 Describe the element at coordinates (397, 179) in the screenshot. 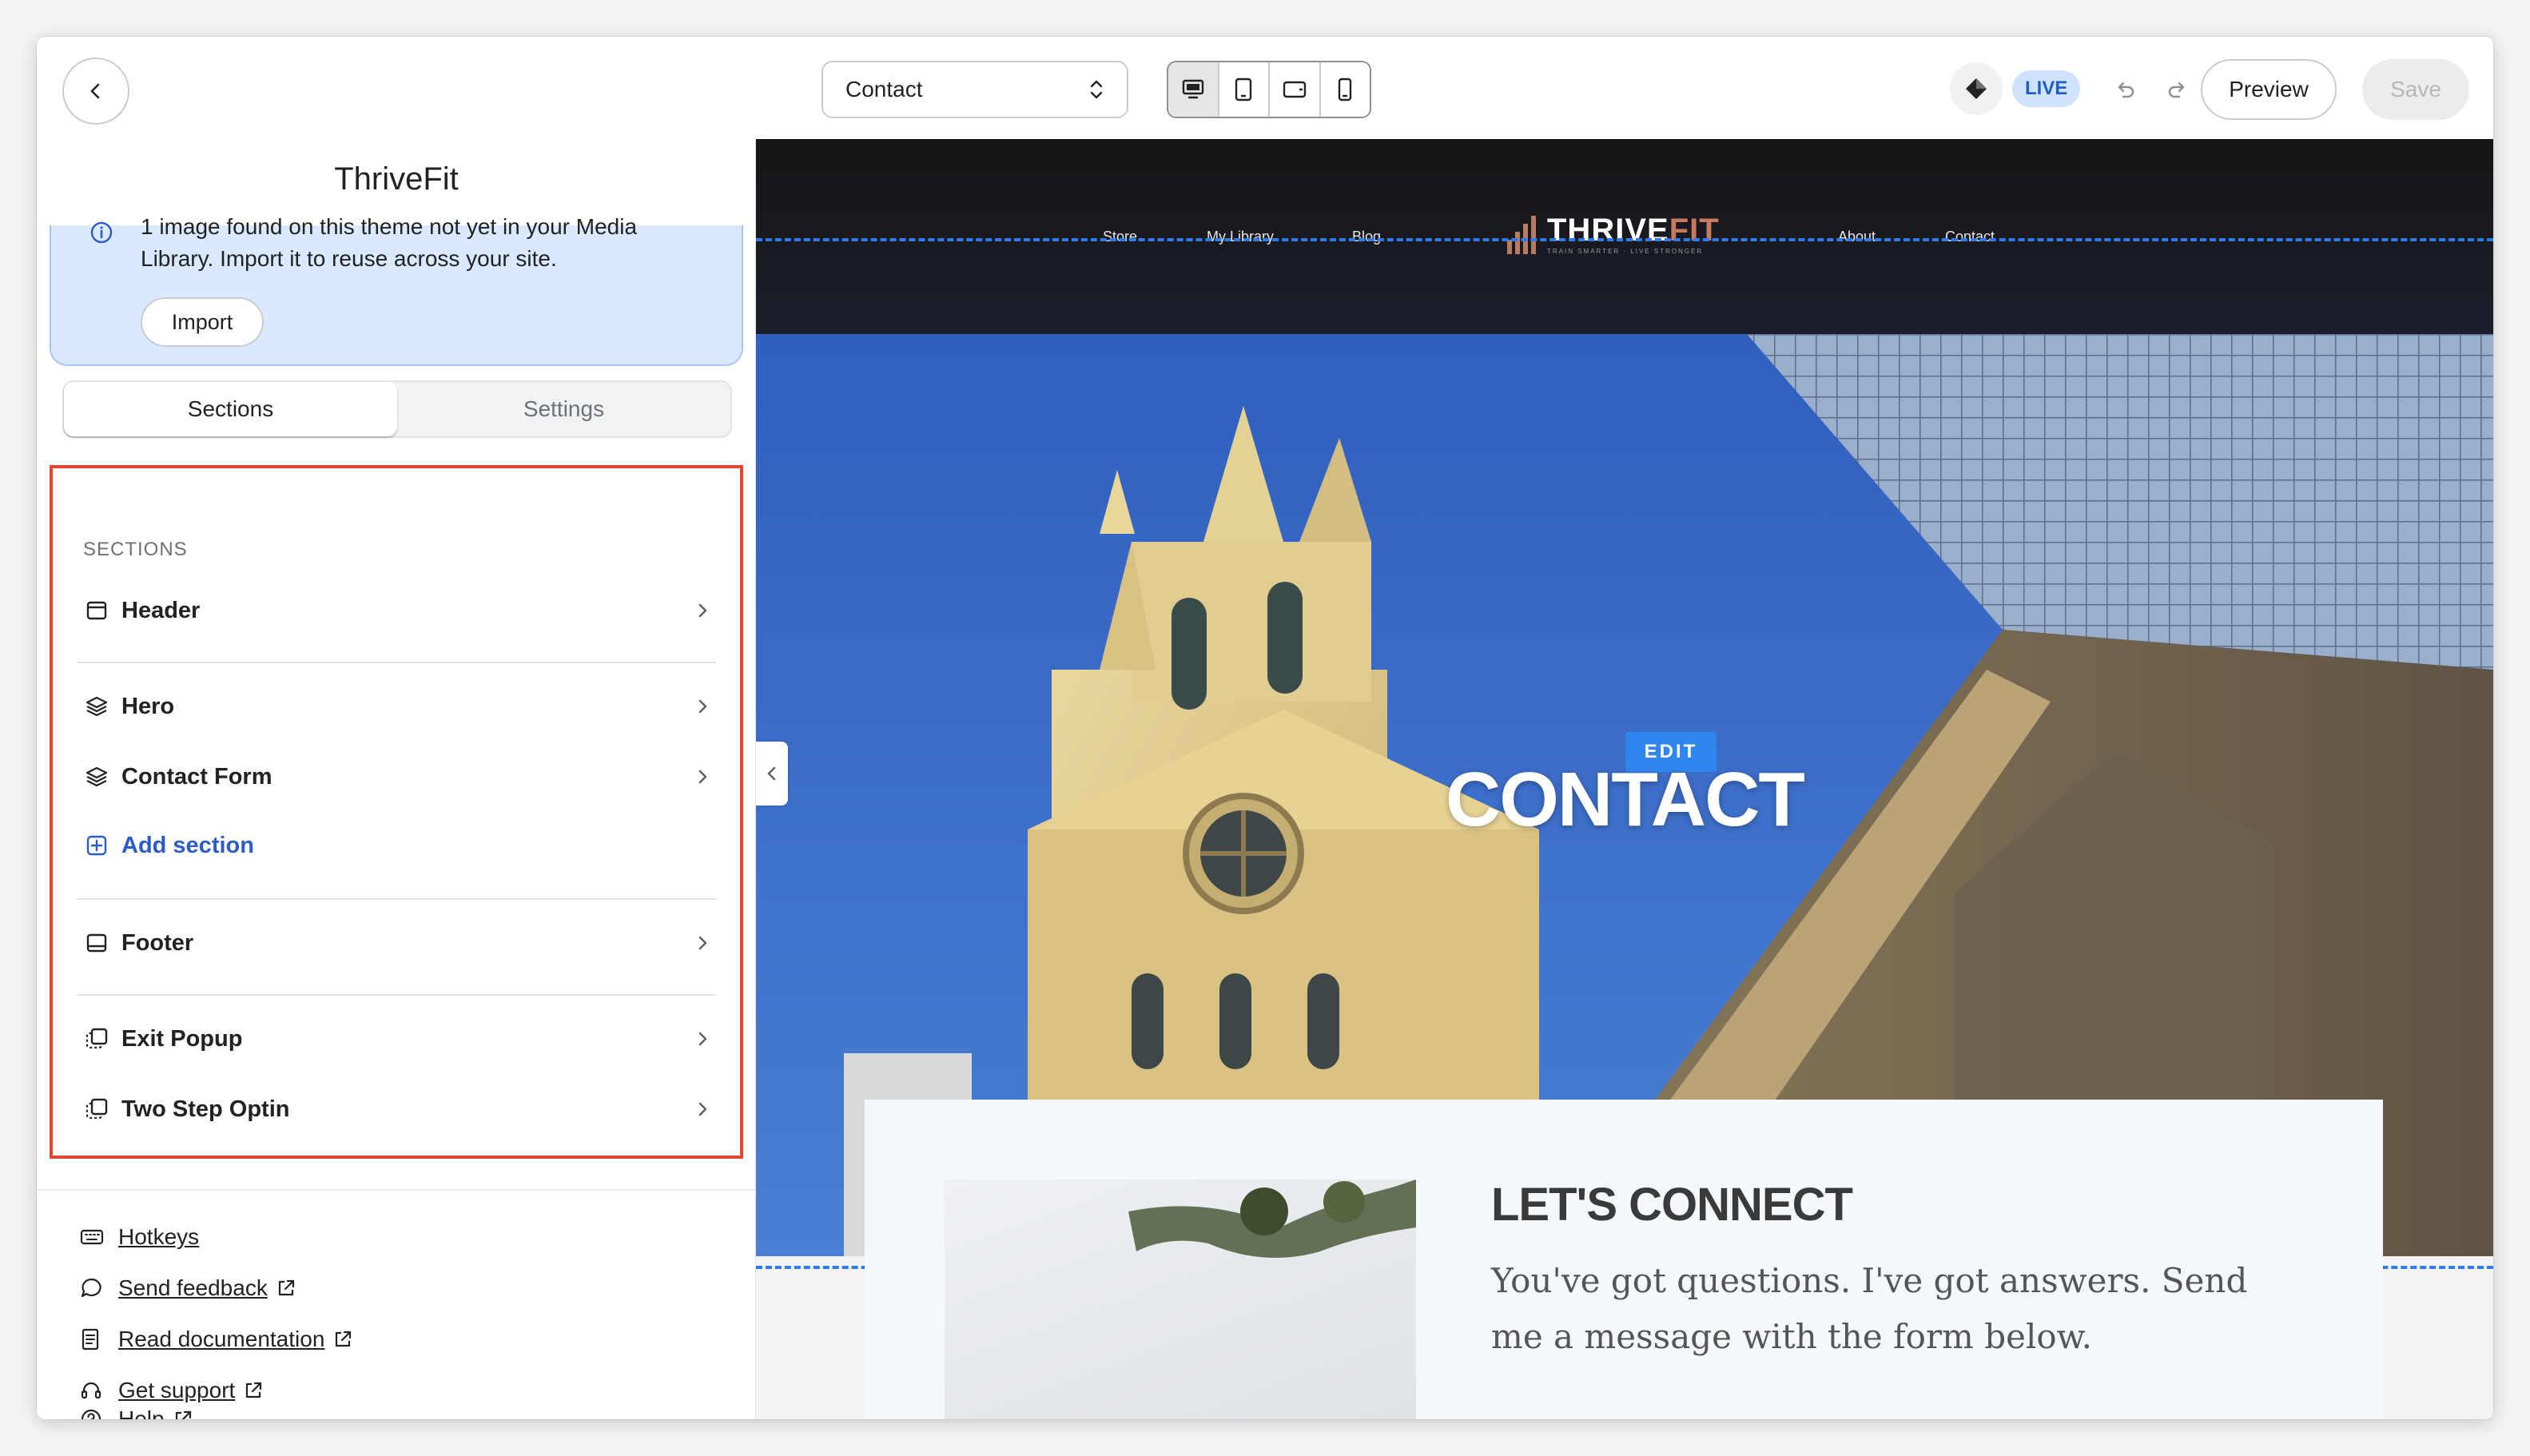

I see `site-title: ThriveFit` at that location.